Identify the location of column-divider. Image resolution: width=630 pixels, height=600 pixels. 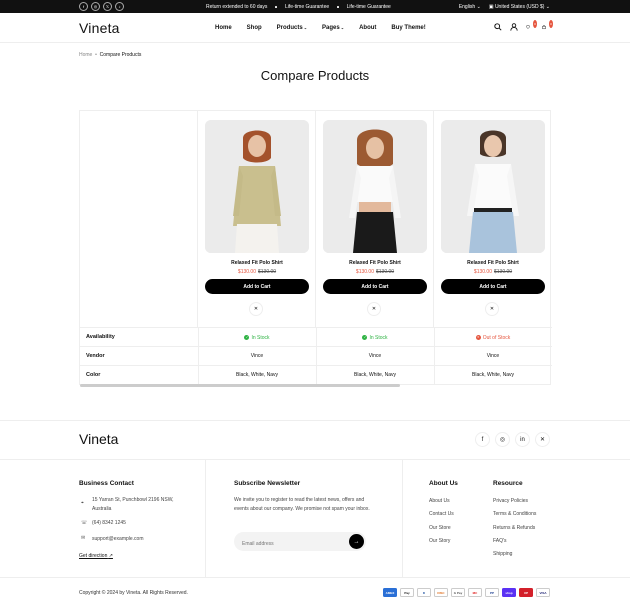
(205, 518).